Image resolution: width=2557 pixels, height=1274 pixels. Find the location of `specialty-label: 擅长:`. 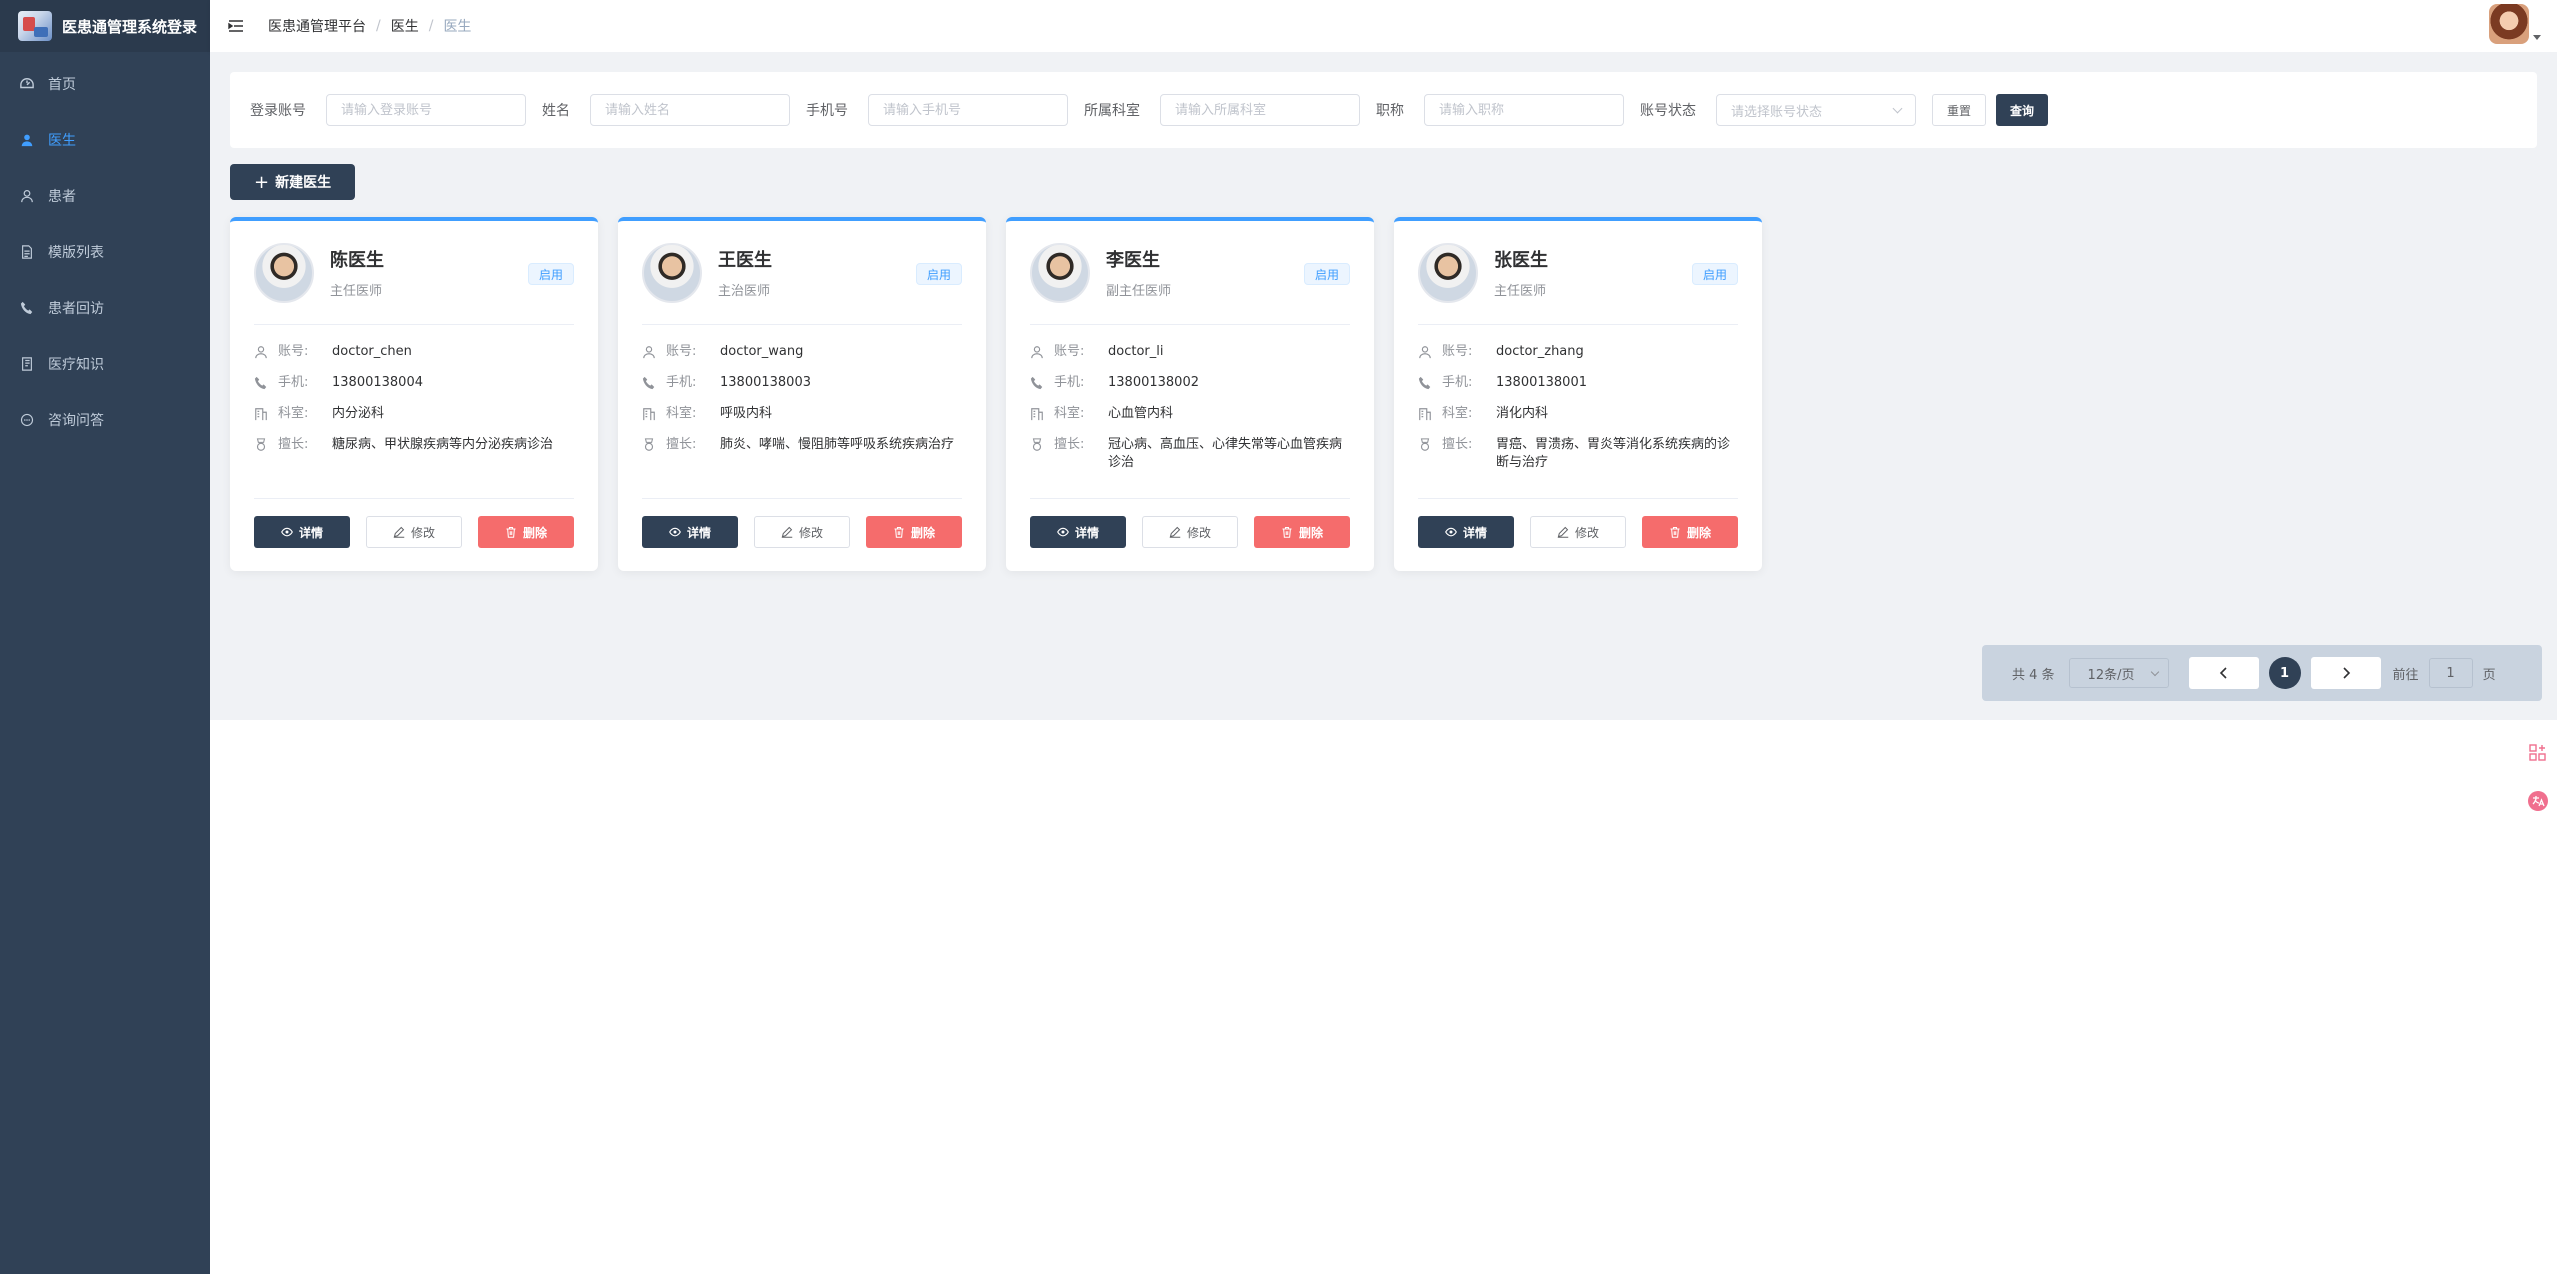

specialty-label: 擅长: is located at coordinates (1069, 444).